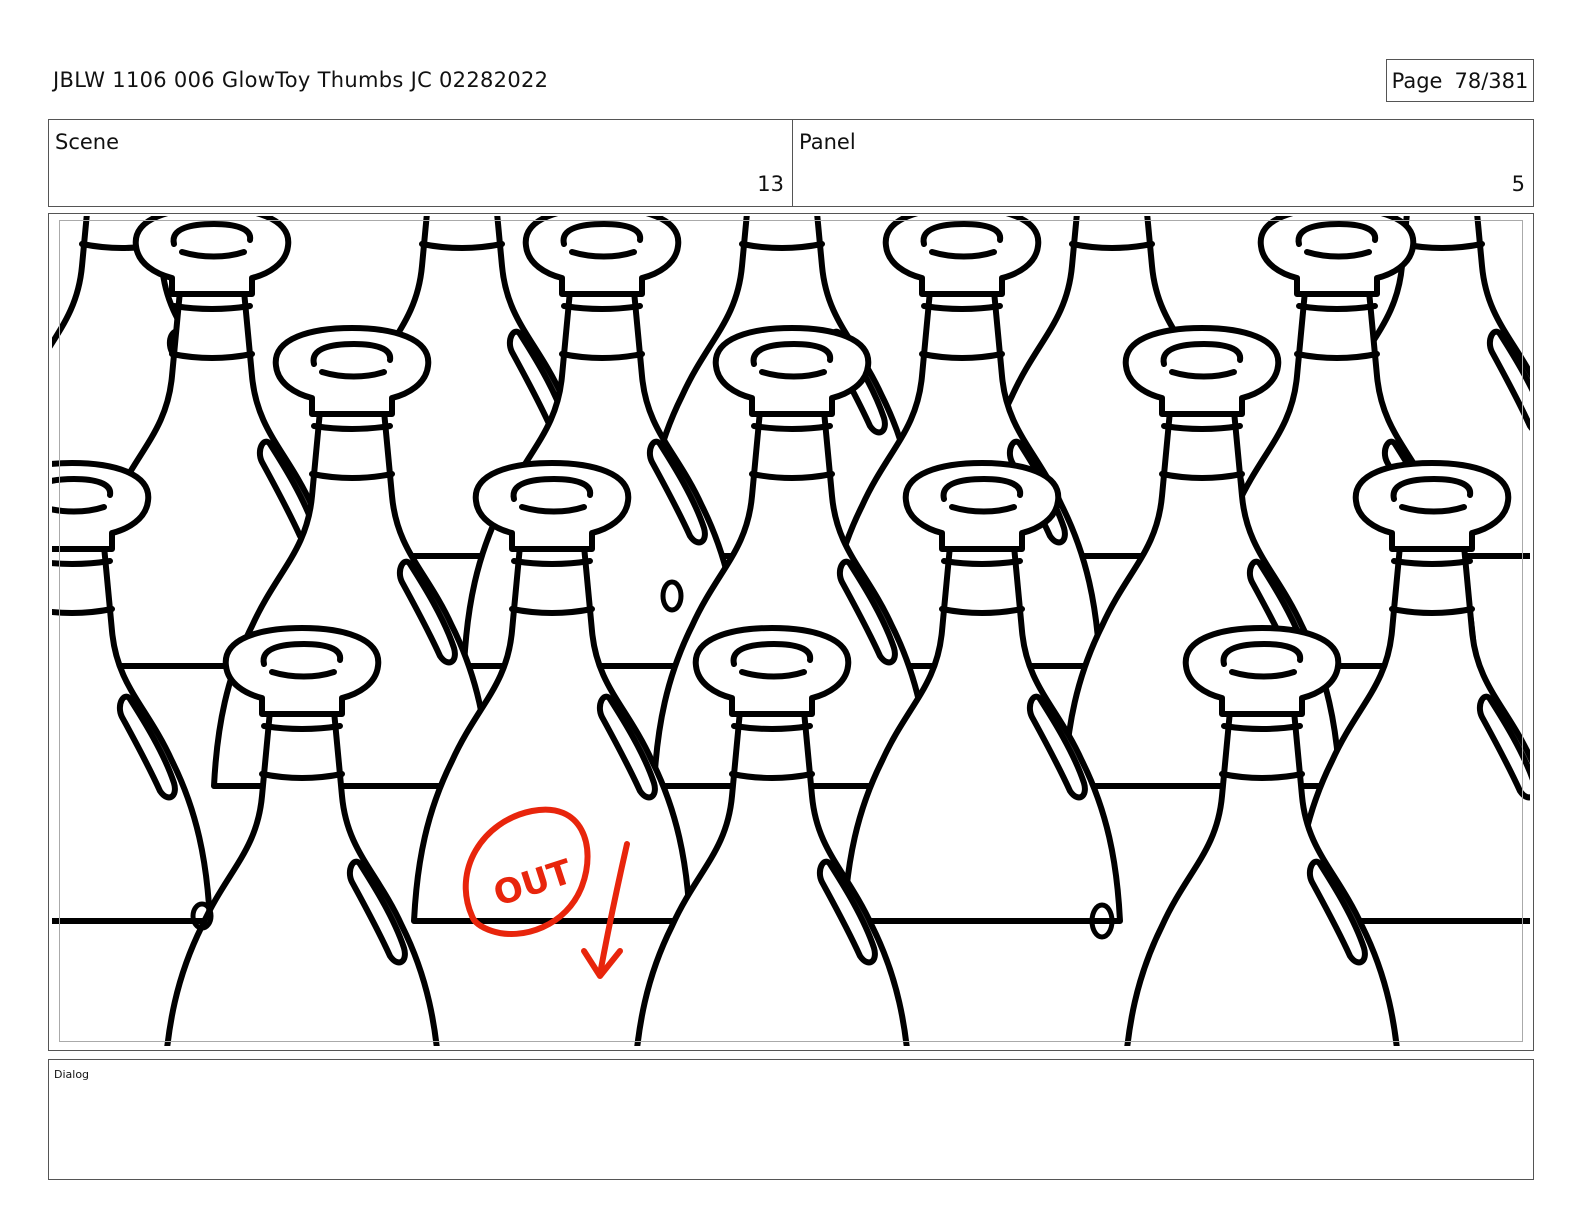 Image resolution: width=1584 pixels, height=1224 pixels. Describe the element at coordinates (827, 142) in the screenshot. I see `panel-label: Panel` at that location.